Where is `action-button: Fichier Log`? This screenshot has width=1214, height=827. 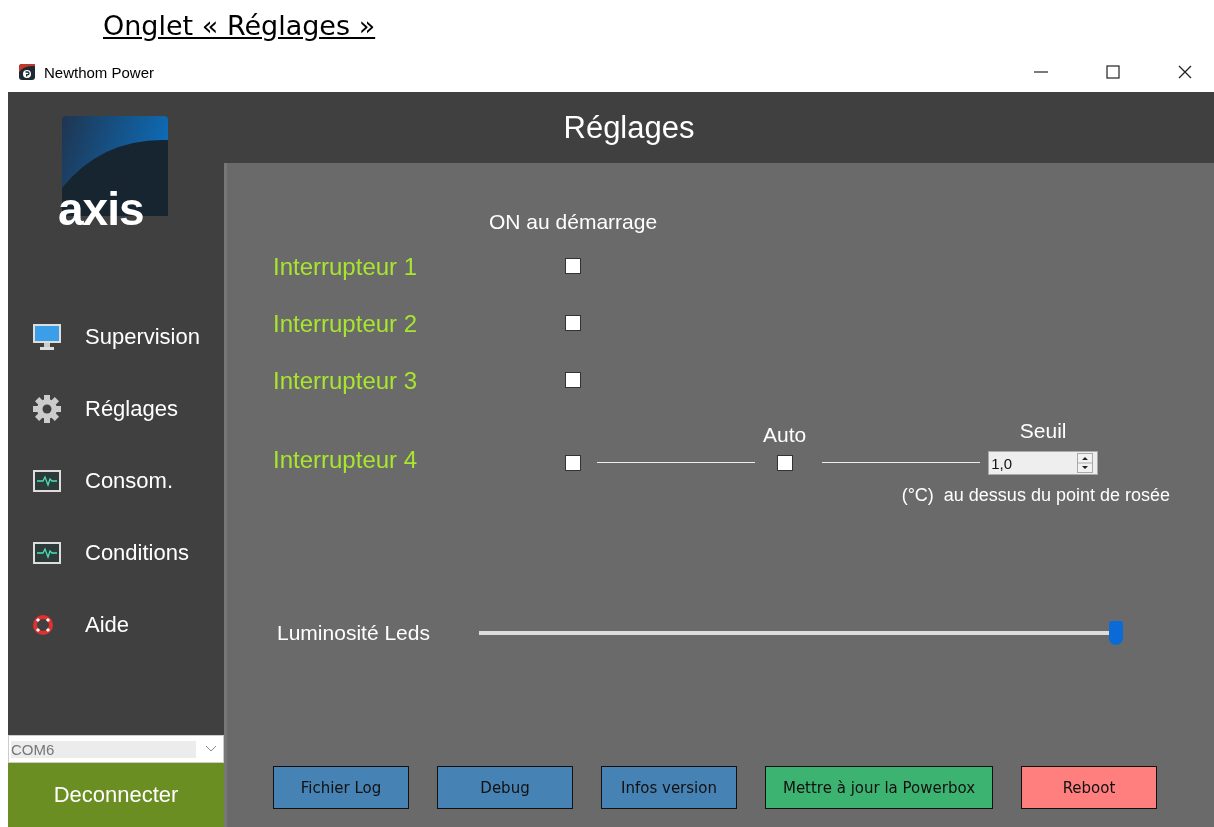 action-button: Fichier Log is located at coordinates (341, 787).